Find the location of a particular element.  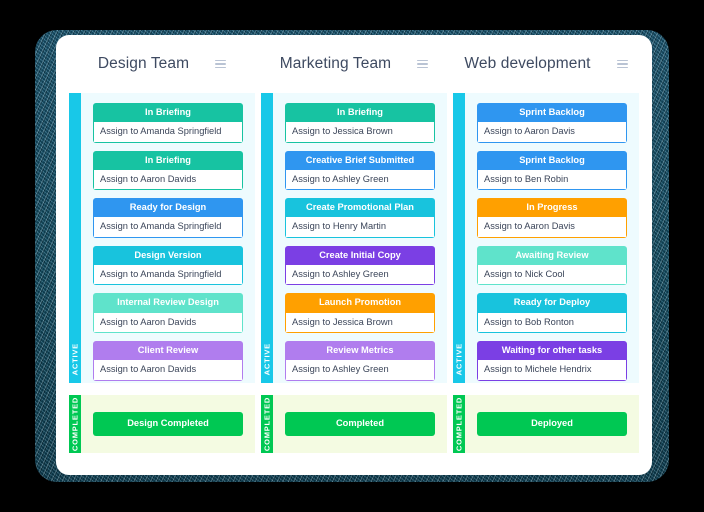

completed-lane-1: COMPLETED Completed is located at coordinates (354, 424).